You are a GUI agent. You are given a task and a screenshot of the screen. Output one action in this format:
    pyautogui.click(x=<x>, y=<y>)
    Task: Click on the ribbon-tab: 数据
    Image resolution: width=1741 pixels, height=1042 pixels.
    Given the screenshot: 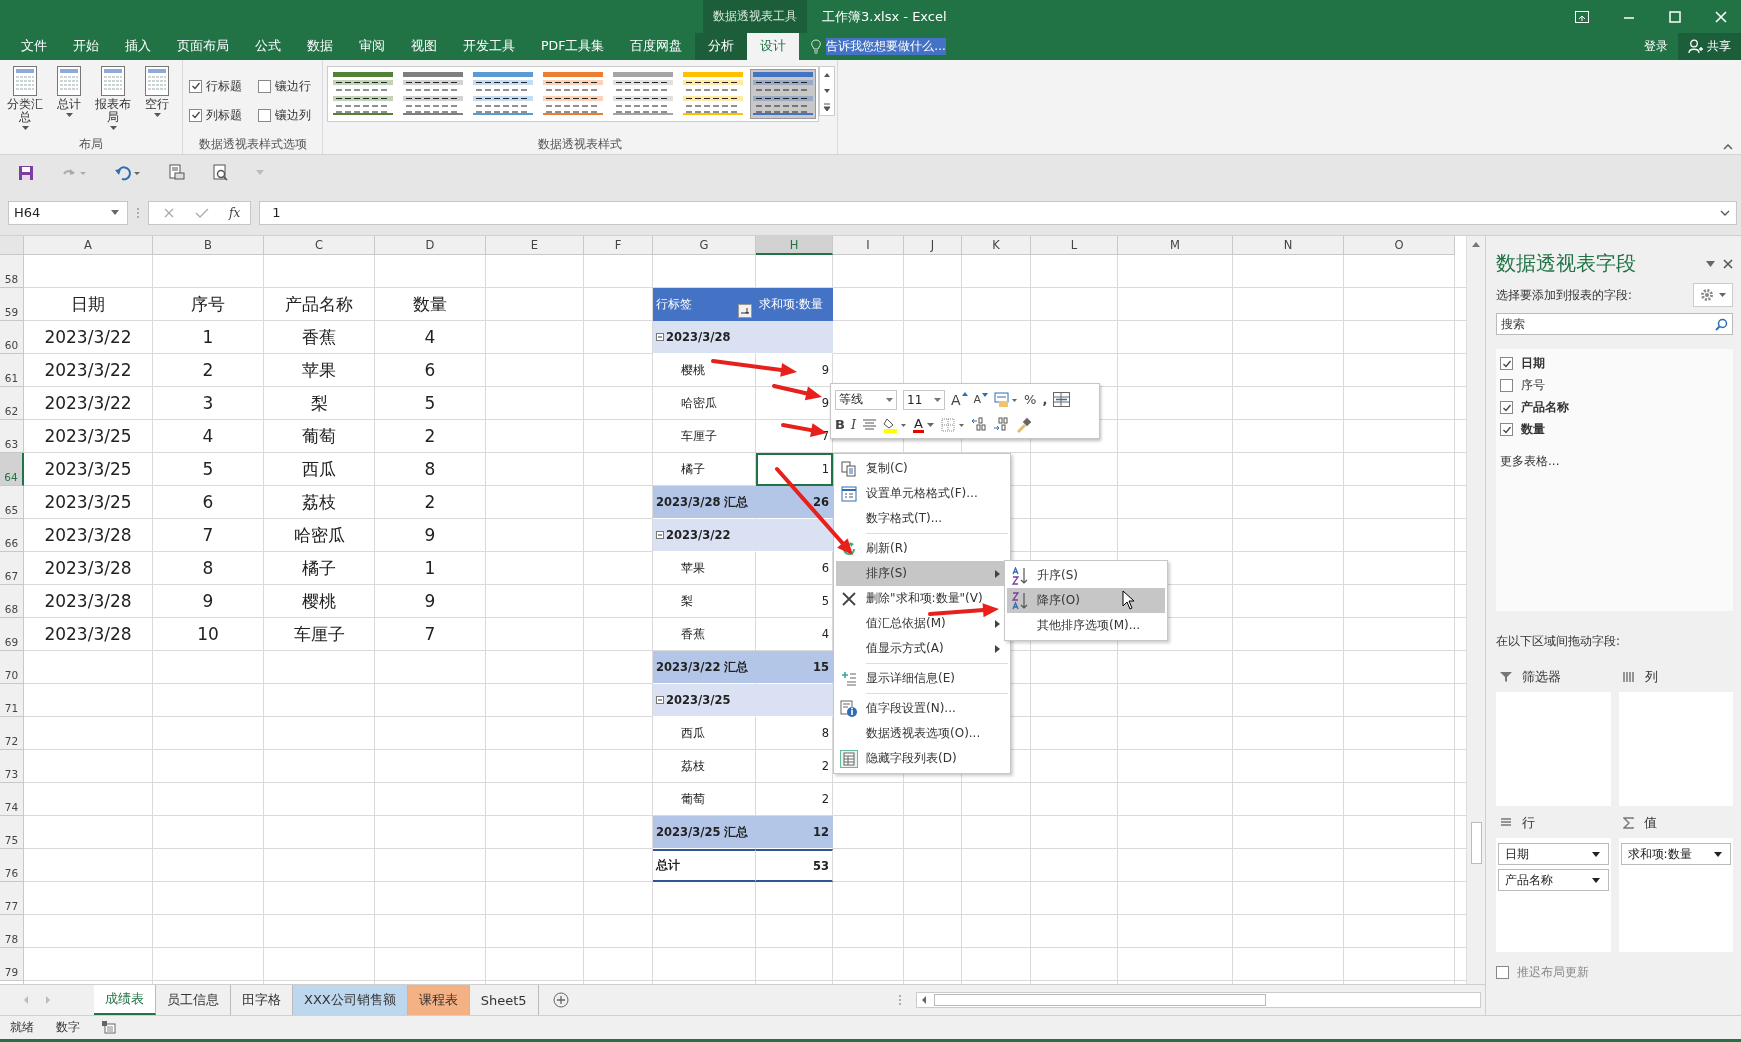 What is the action you would take?
    pyautogui.click(x=320, y=46)
    